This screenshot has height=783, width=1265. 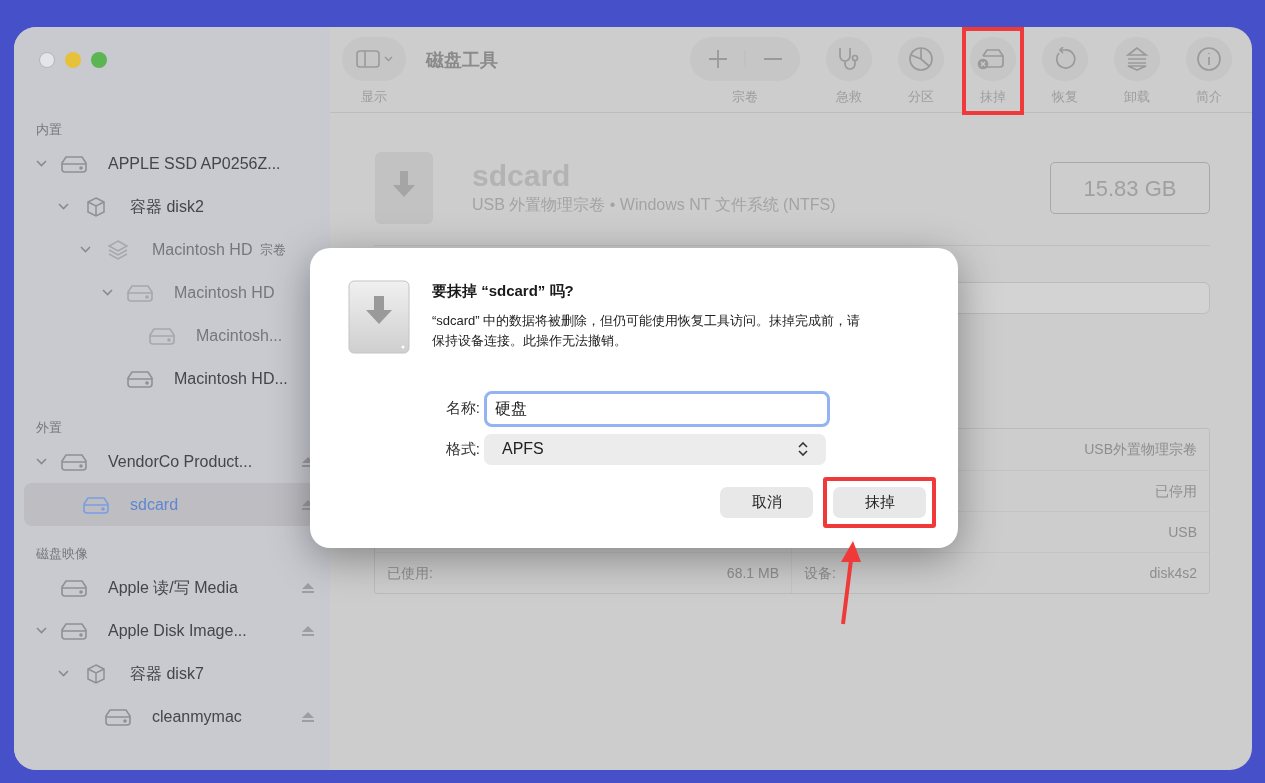 I want to click on sidebar-icon, so click(x=367, y=59).